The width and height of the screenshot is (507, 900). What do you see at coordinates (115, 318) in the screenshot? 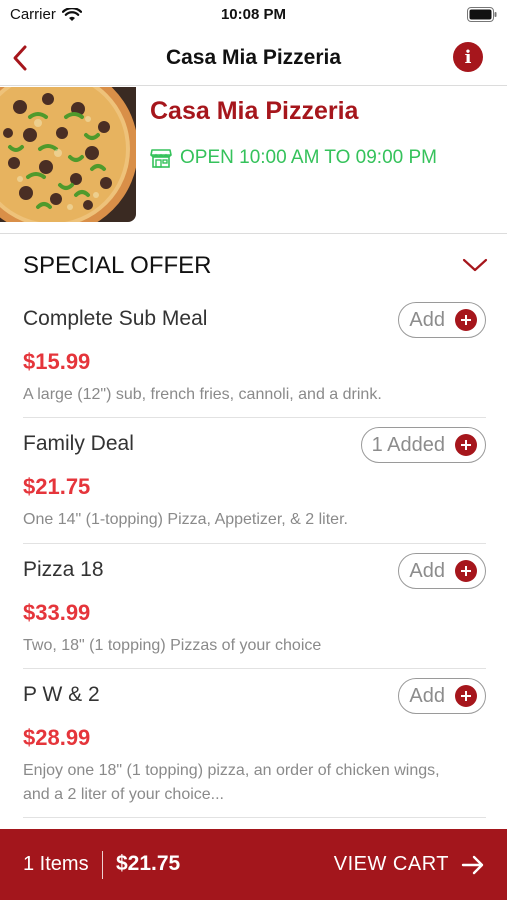
I see `item-name: Complete Sub Meal` at bounding box center [115, 318].